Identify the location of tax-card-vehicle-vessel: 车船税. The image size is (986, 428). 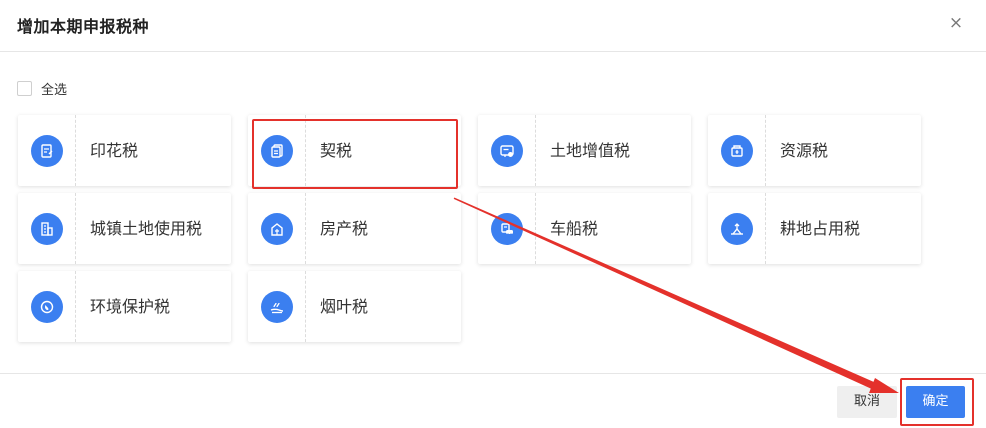
(584, 228).